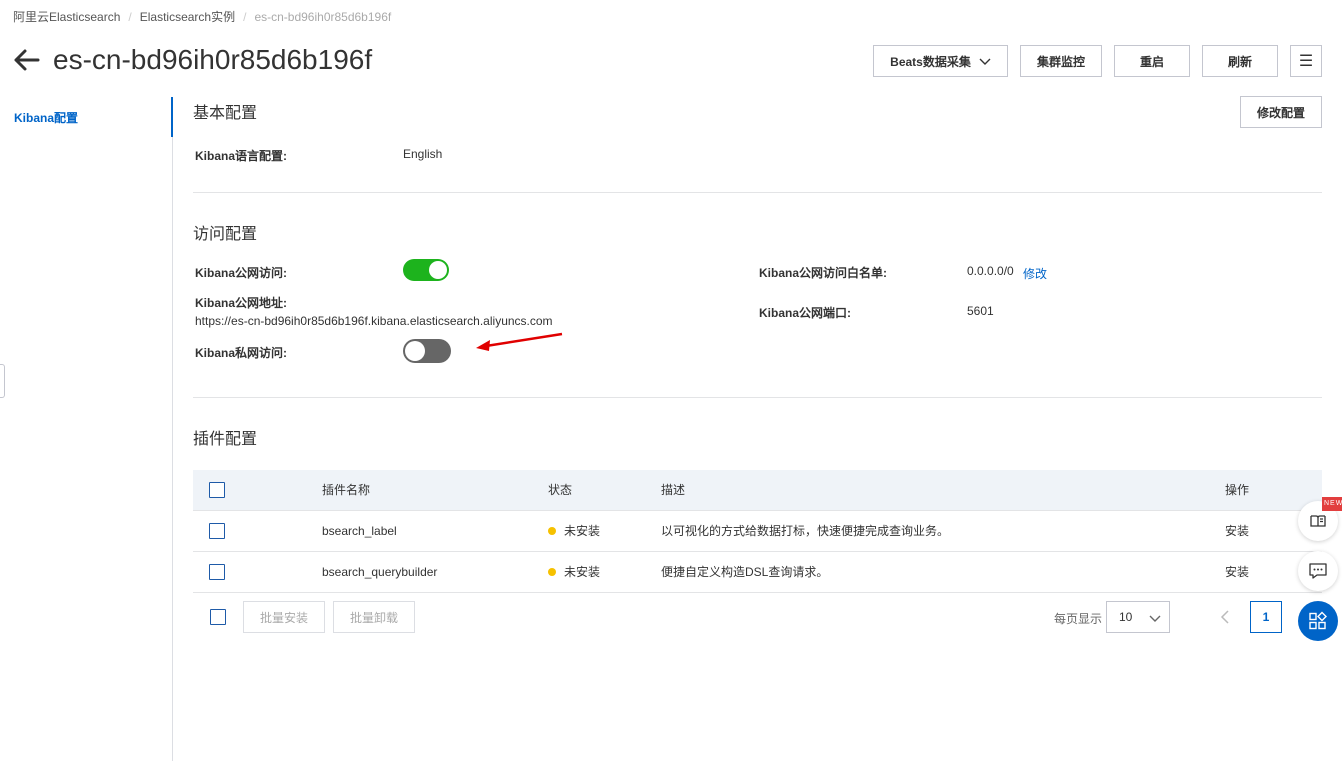 Image resolution: width=1342 pixels, height=761 pixels. Describe the element at coordinates (1318, 521) in the screenshot. I see `book-icon` at that location.